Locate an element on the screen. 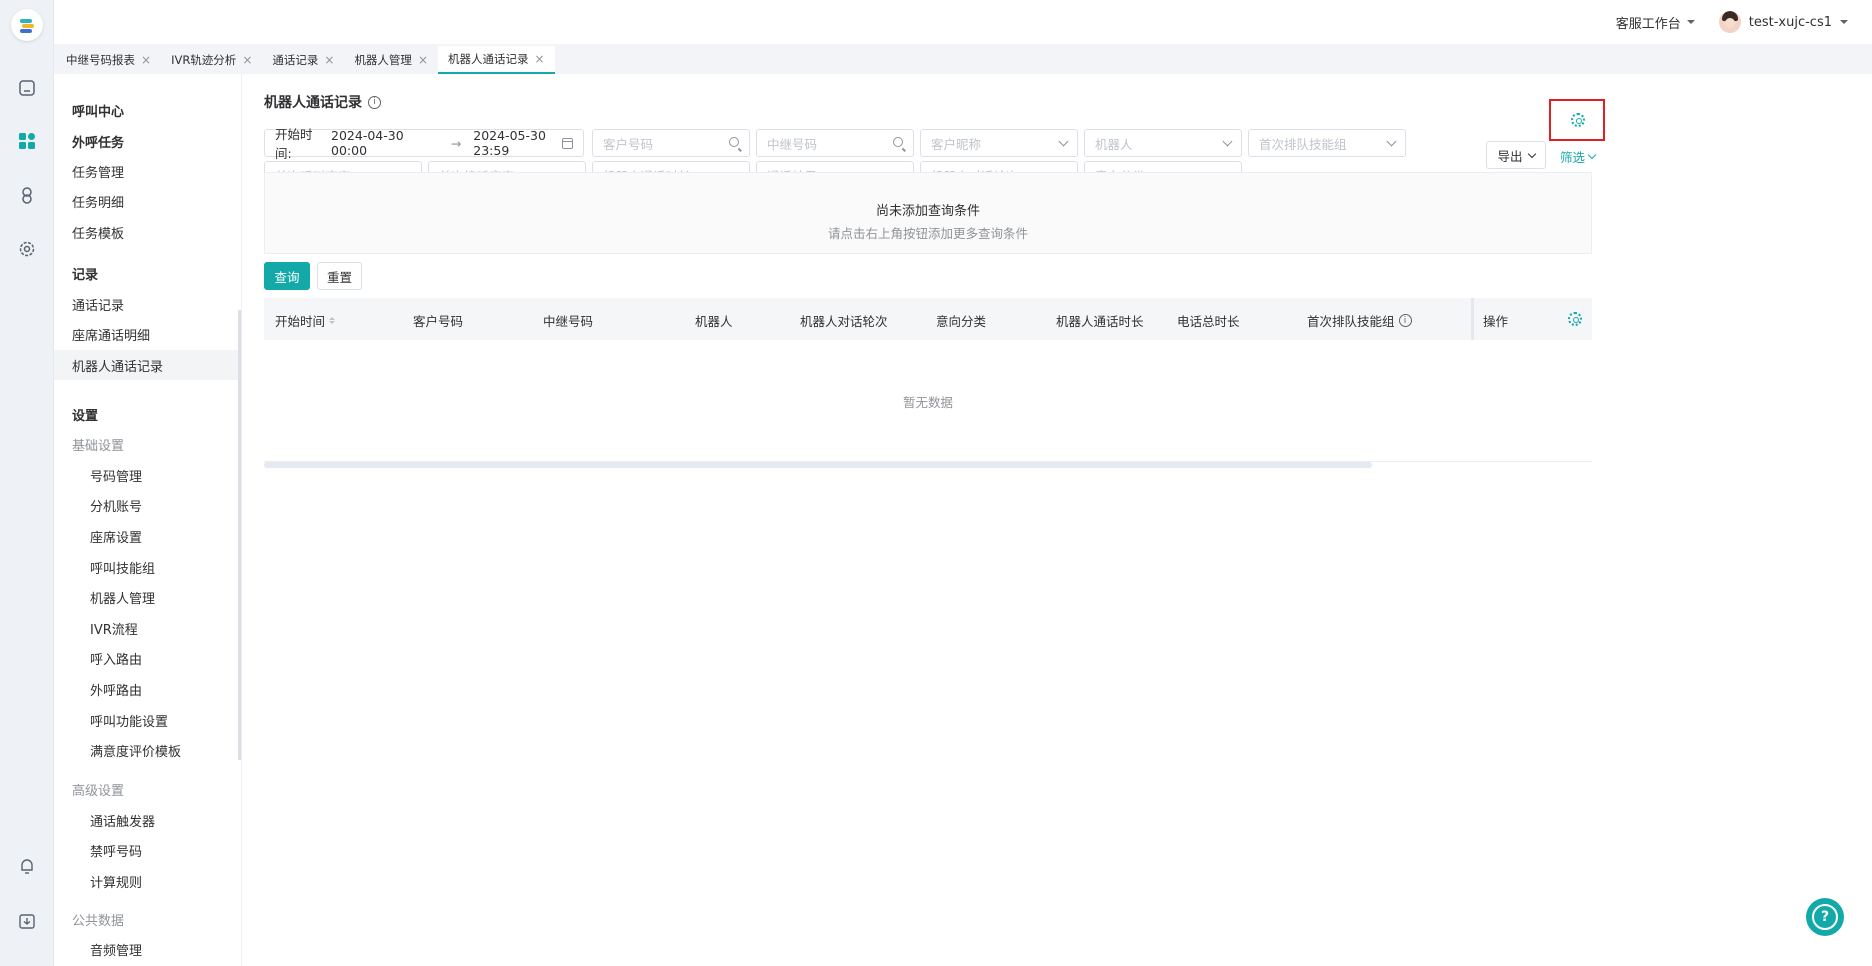 This screenshot has width=1872, height=966. sidebar-item-task-manage: 任务管理 is located at coordinates (98, 171).